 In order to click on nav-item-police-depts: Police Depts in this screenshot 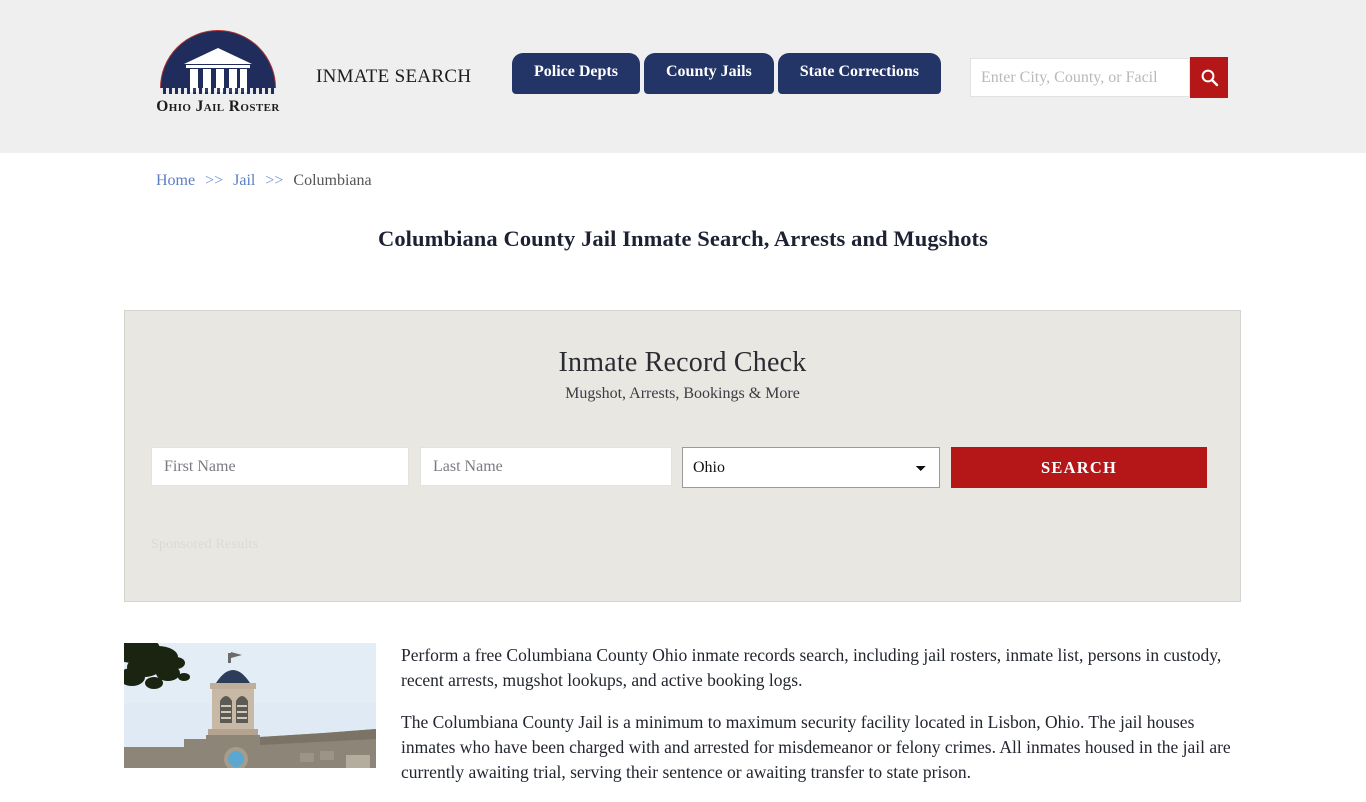, I will do `click(576, 73)`.